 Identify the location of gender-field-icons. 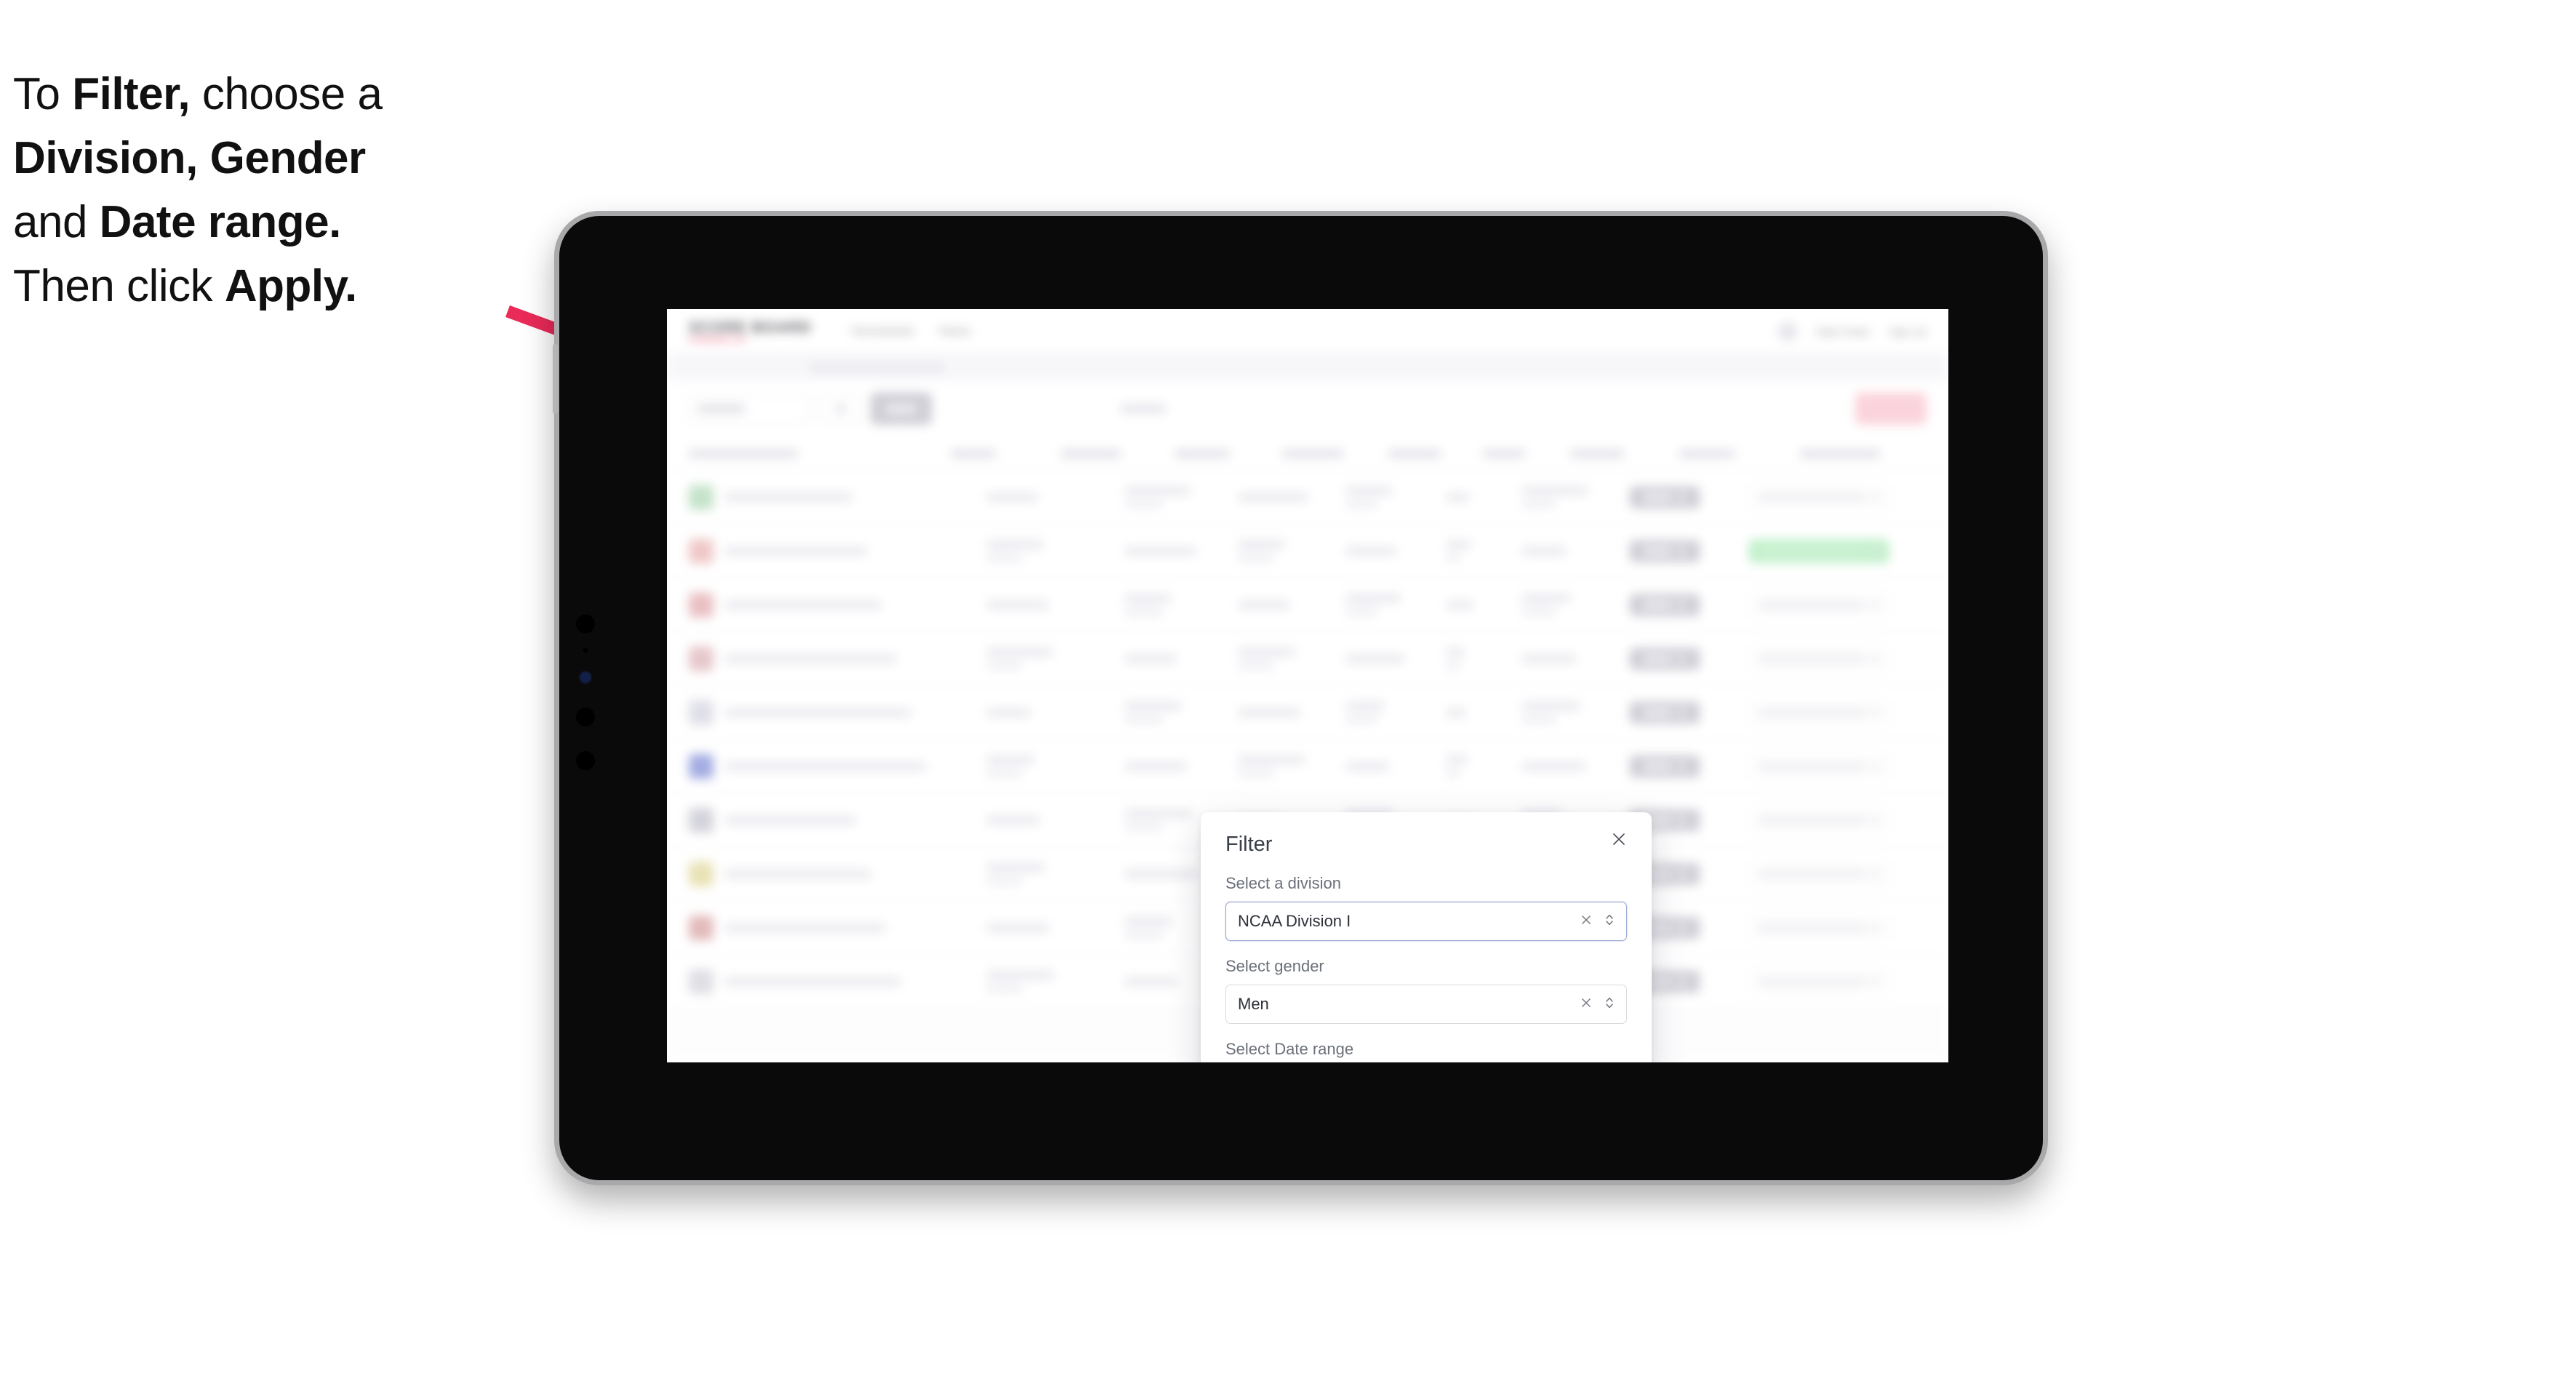
(1597, 1005).